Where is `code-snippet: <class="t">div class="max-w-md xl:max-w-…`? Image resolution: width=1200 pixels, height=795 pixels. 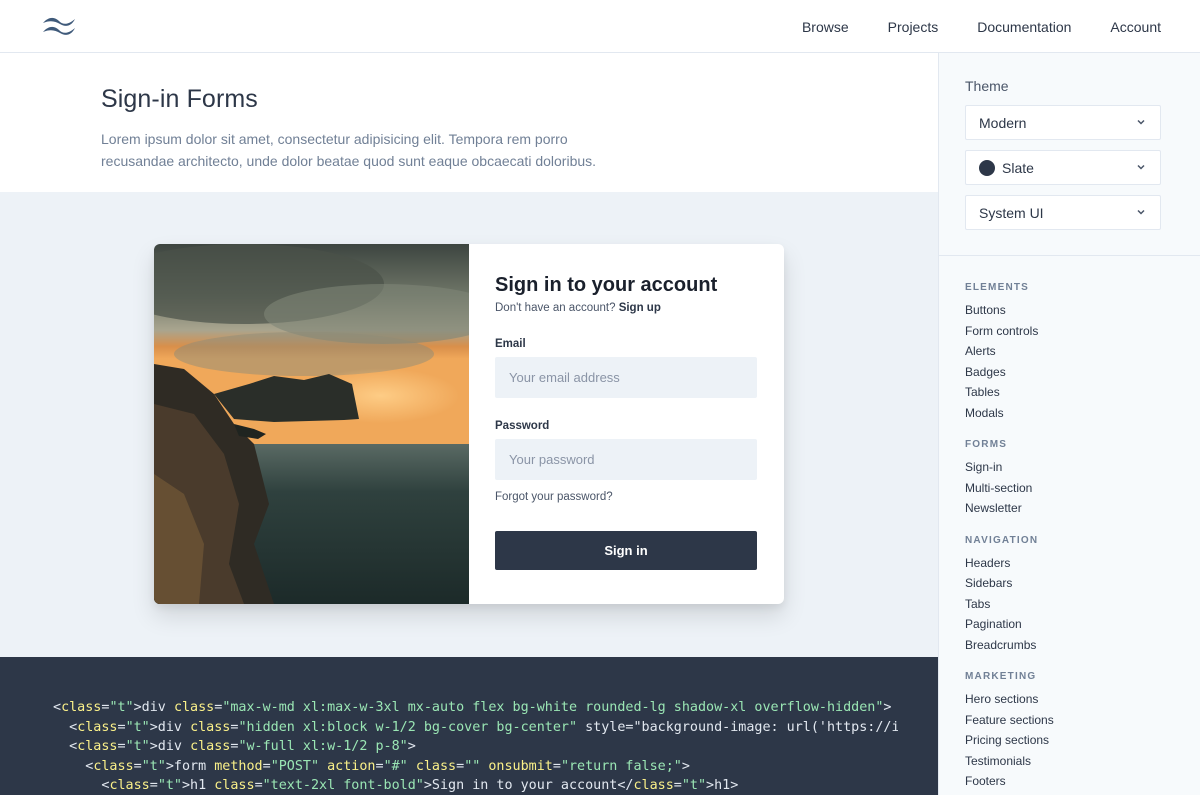 code-snippet: <class="t">div class="max-w-md xl:max-w-… is located at coordinates (475, 746).